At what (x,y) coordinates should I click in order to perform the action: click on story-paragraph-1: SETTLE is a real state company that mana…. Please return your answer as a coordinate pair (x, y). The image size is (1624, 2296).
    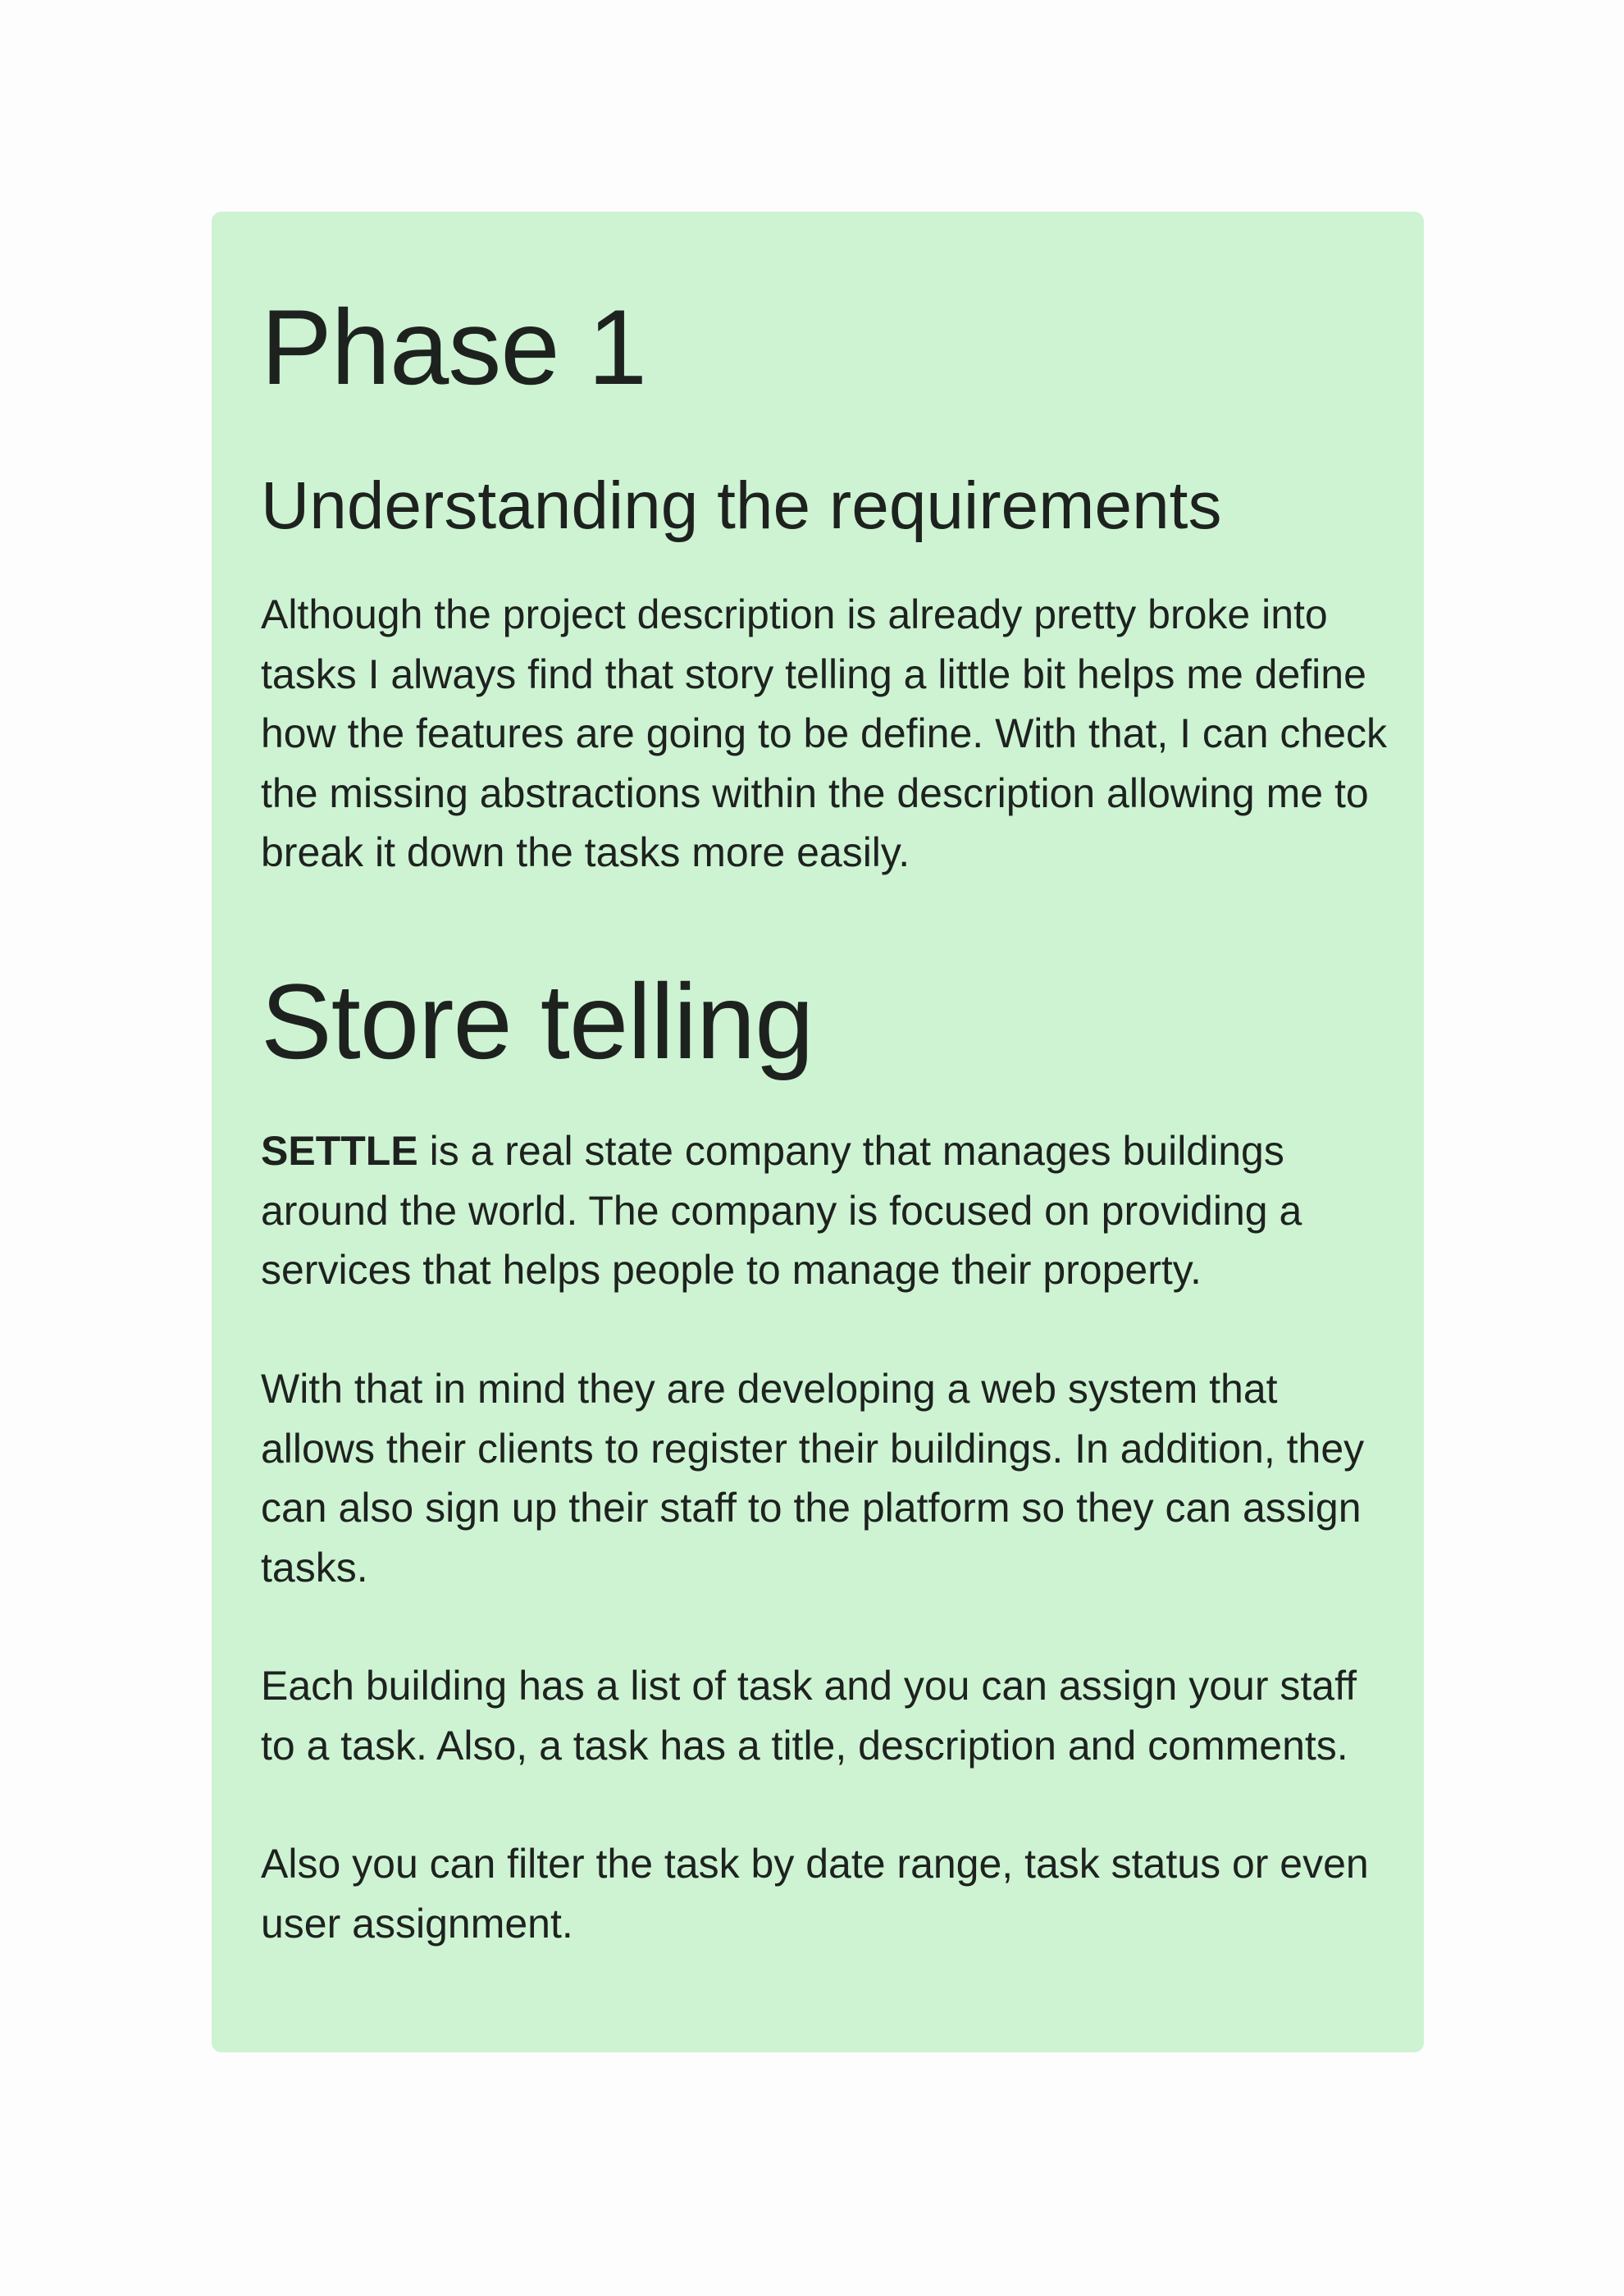
    Looking at the image, I should click on (827, 1210).